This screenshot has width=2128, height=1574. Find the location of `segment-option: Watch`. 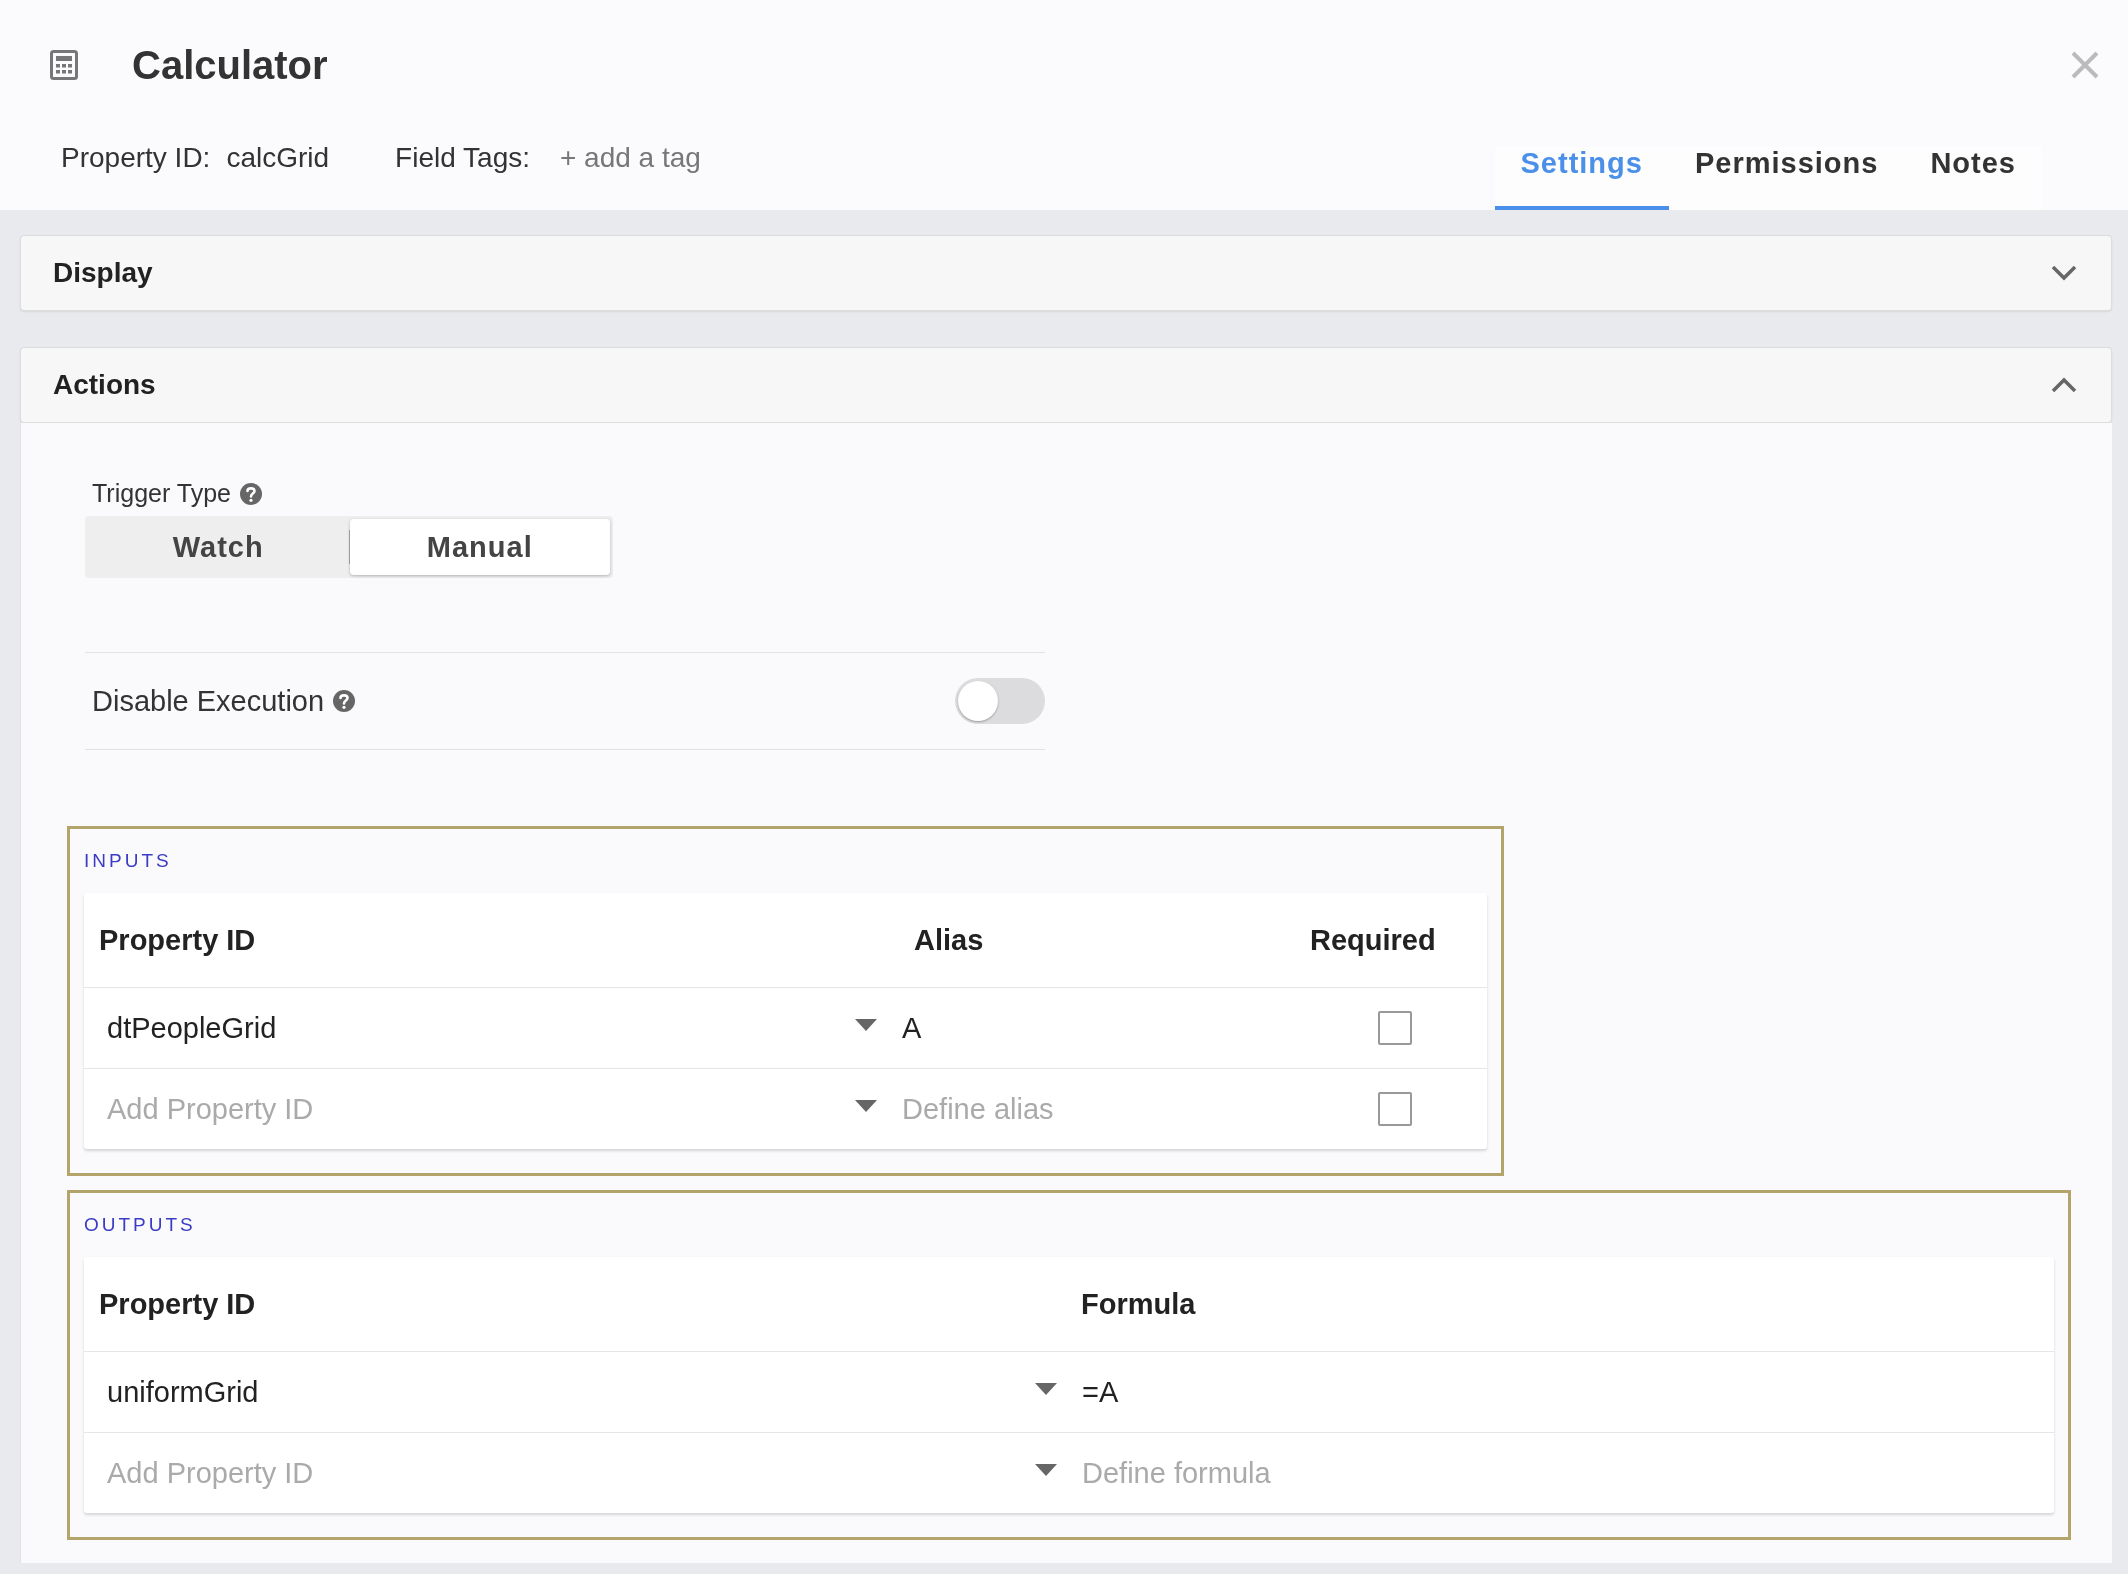

segment-option: Watch is located at coordinates (218, 547).